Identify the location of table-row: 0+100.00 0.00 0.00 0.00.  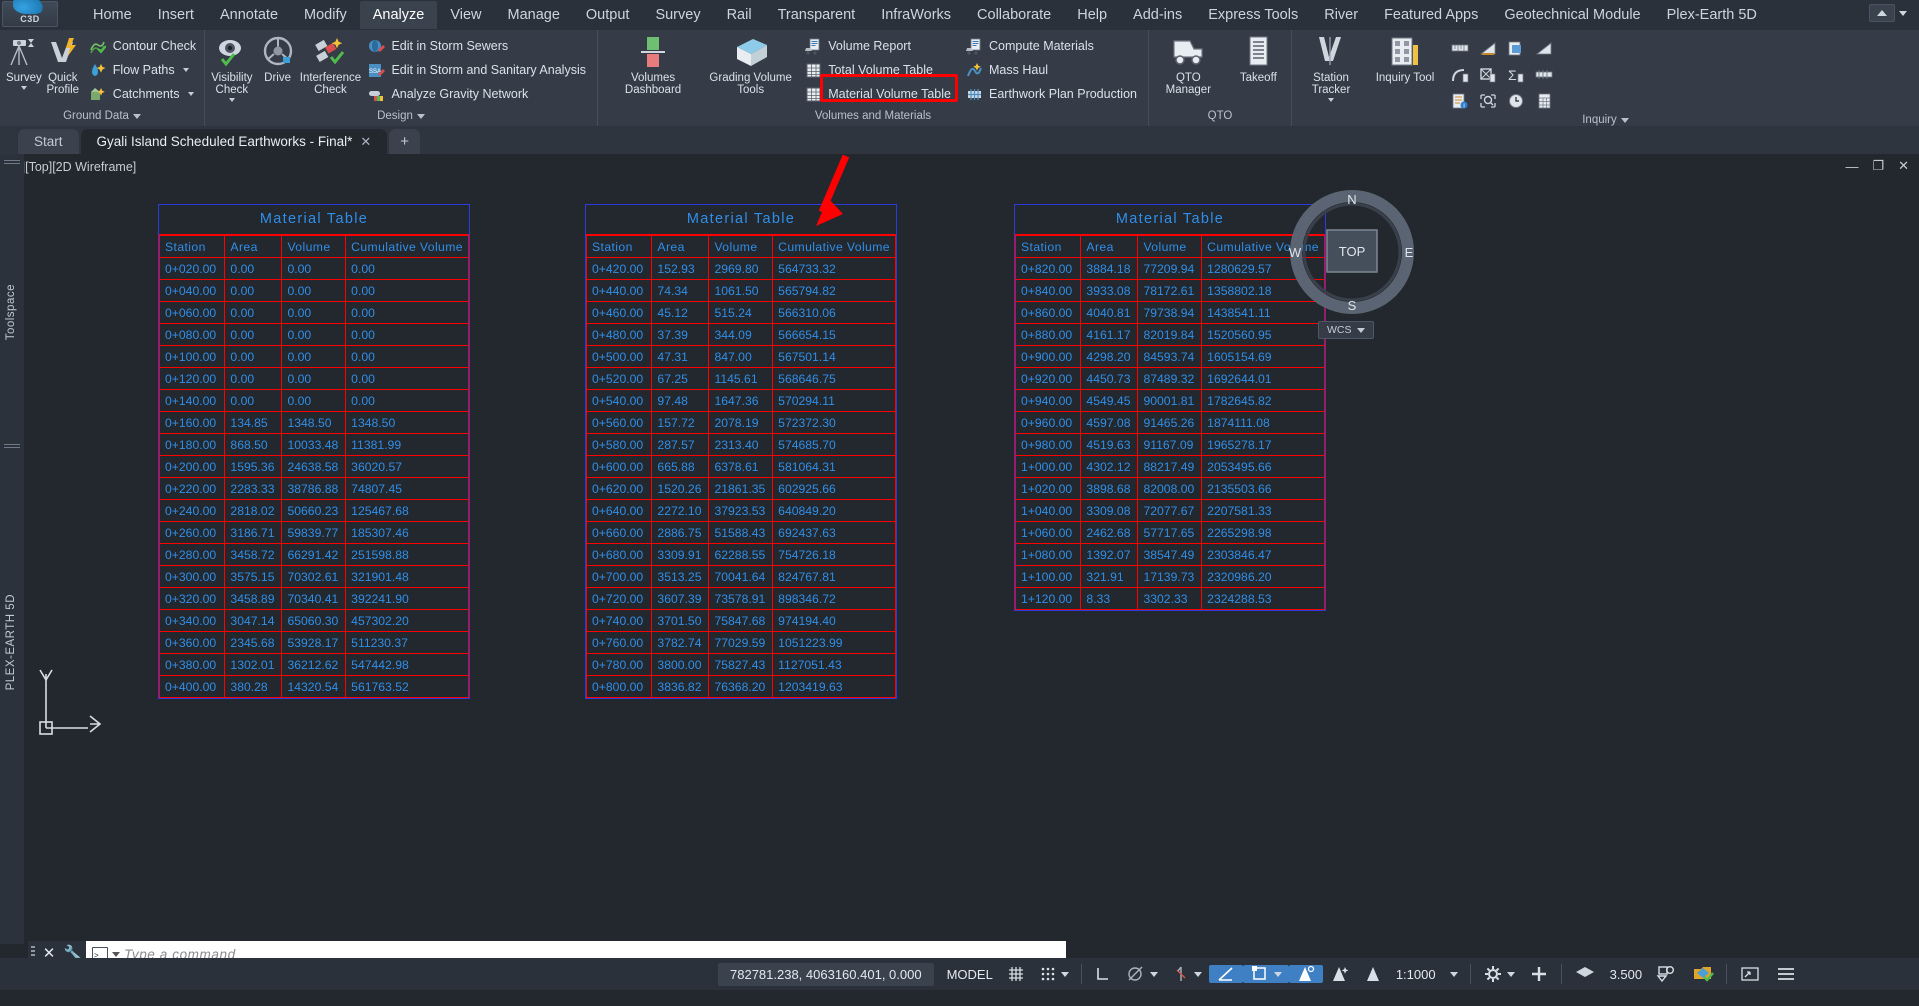
(313, 356).